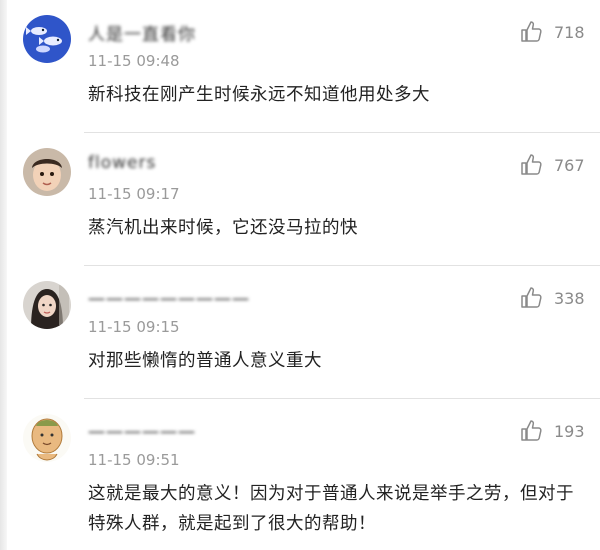 The height and width of the screenshot is (550, 600). What do you see at coordinates (134, 460) in the screenshot?
I see `comment-time: 11-15 09:51` at bounding box center [134, 460].